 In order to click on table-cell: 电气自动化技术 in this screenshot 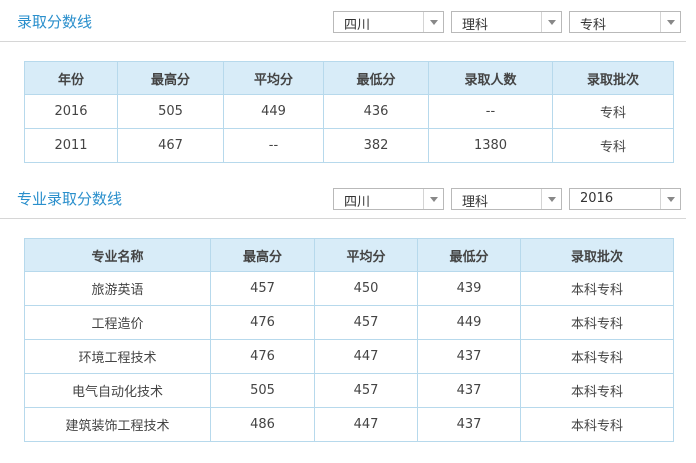, I will do `click(117, 390)`.